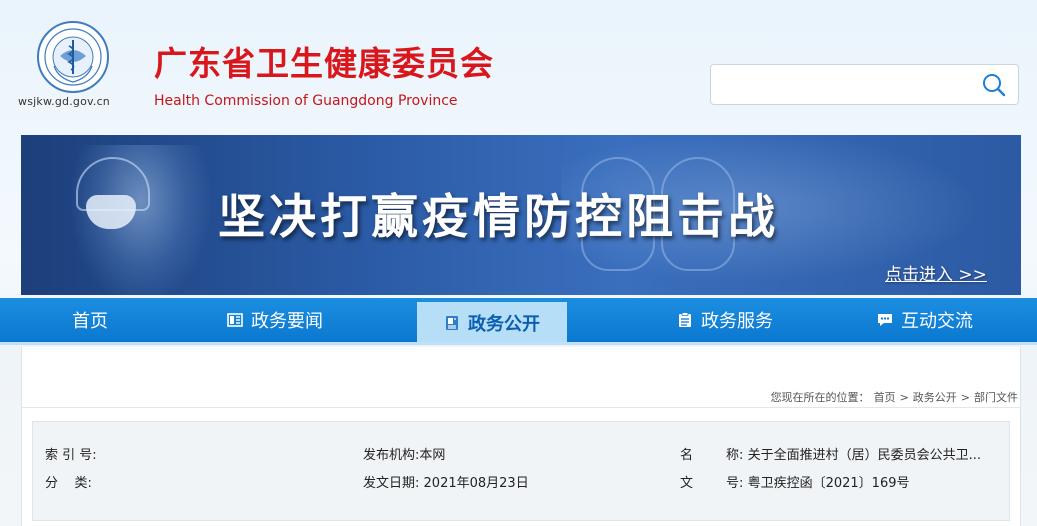  I want to click on clipboard-icon, so click(685, 319).